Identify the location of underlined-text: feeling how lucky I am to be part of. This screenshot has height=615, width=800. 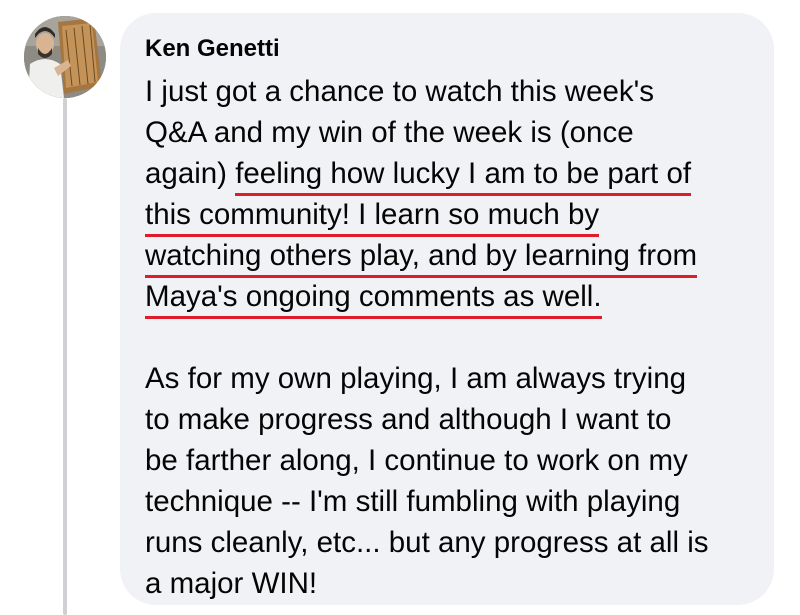
(463, 176).